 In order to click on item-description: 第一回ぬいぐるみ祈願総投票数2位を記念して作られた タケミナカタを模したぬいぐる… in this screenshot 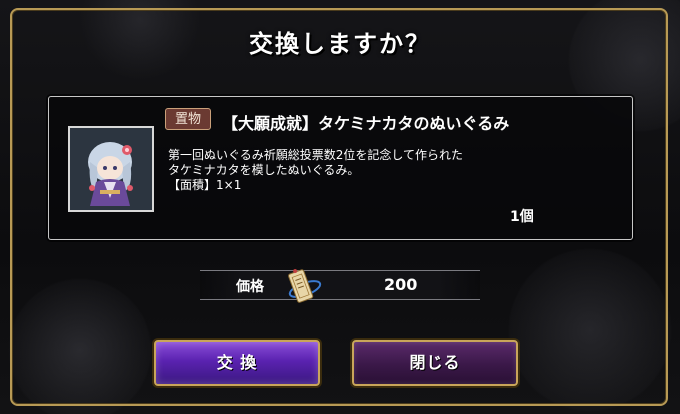, I will do `click(388, 170)`.